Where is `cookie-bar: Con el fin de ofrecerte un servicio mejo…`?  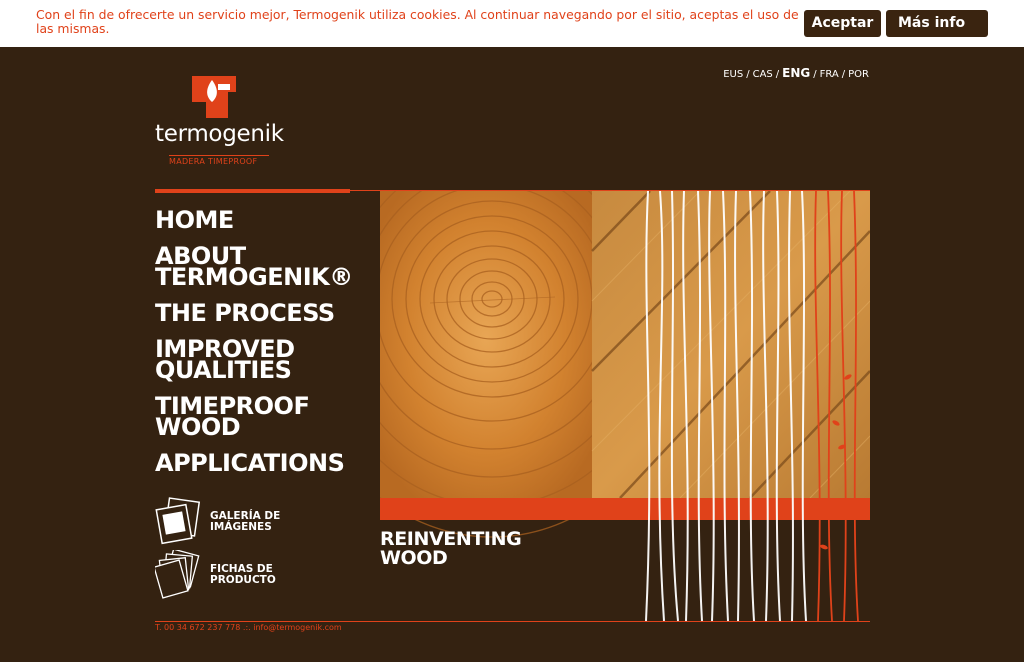 cookie-bar: Con el fin de ofrecerte un servicio mejo… is located at coordinates (512, 23).